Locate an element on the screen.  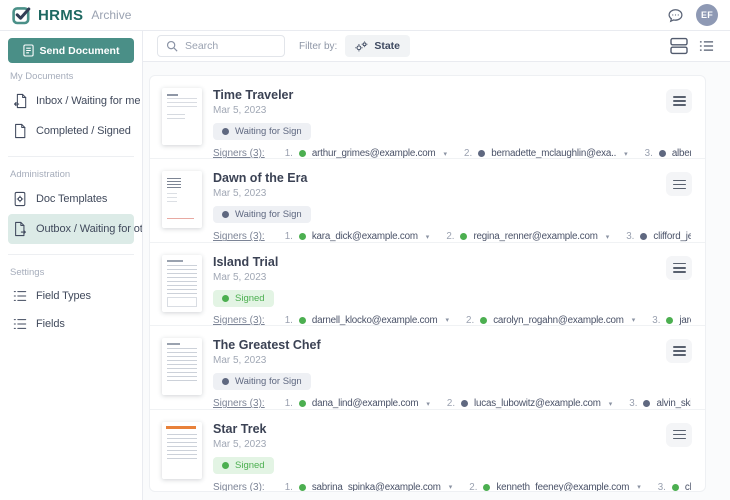
signer-item: 2. kenneth_feeney@example.com ▾ is located at coordinates (555, 486).